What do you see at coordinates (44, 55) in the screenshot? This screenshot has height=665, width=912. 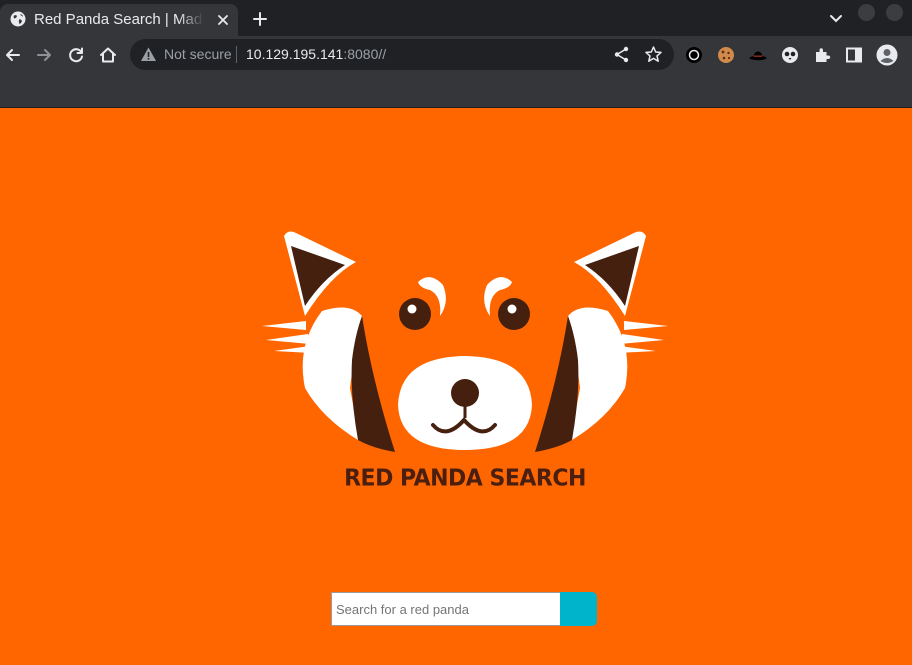 I see `forward-icon` at bounding box center [44, 55].